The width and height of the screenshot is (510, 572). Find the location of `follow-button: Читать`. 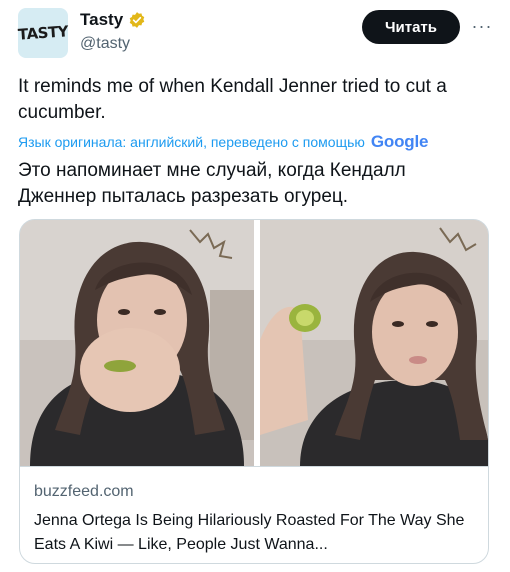

follow-button: Читать is located at coordinates (411, 27).